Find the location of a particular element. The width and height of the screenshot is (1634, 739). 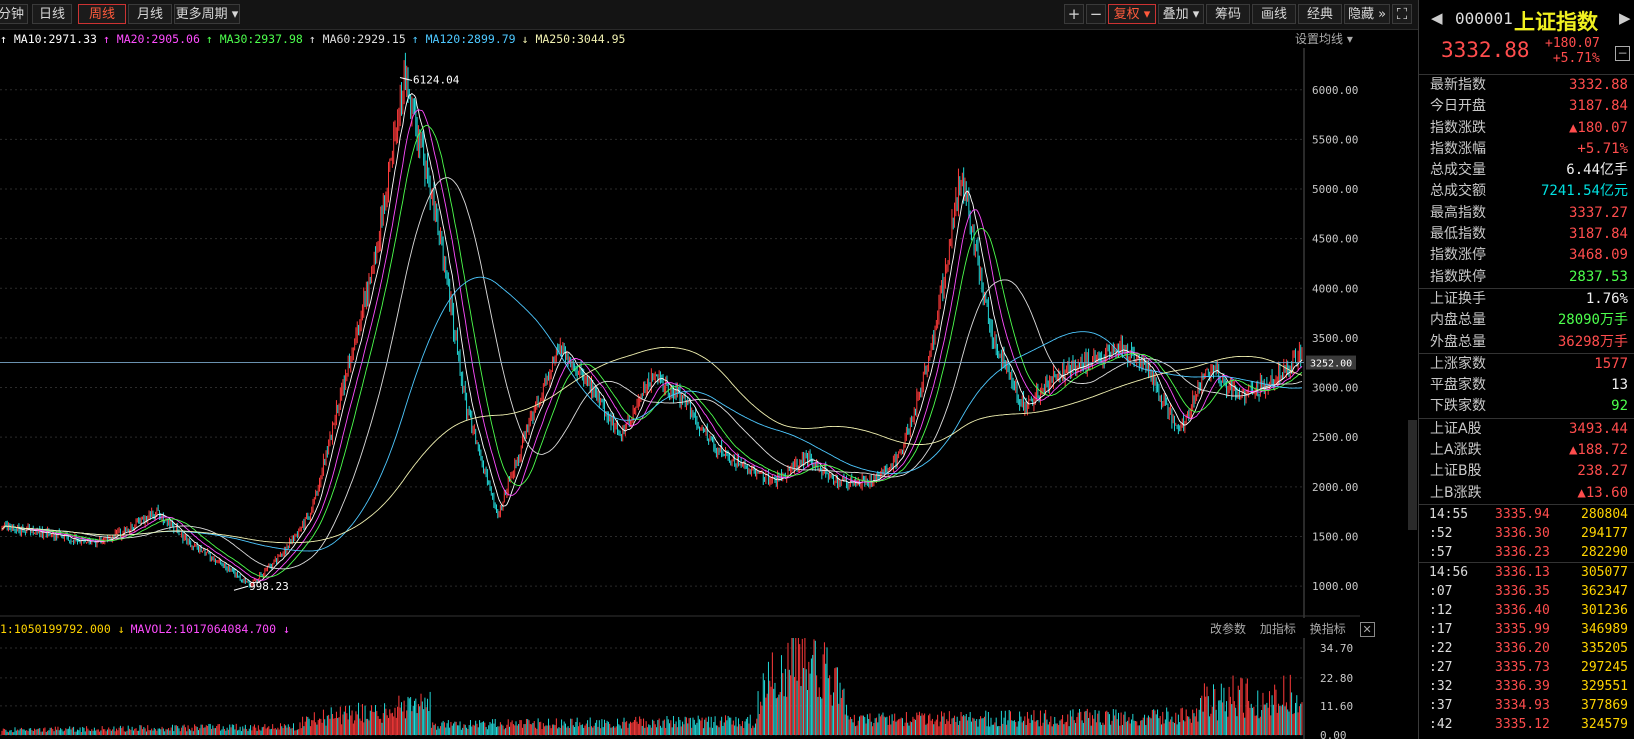

tick-volume: 305077 is located at coordinates (1604, 572).